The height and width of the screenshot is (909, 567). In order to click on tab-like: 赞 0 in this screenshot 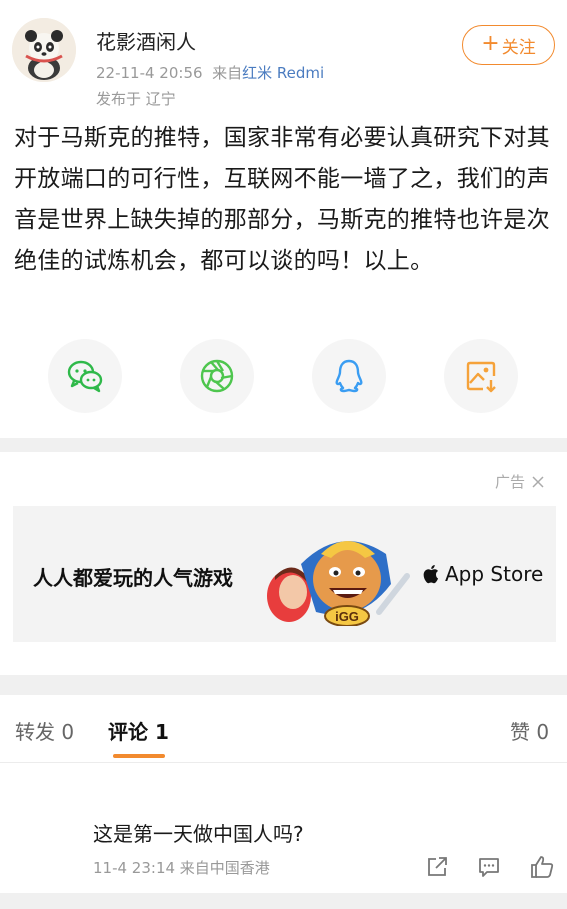, I will do `click(529, 730)`.